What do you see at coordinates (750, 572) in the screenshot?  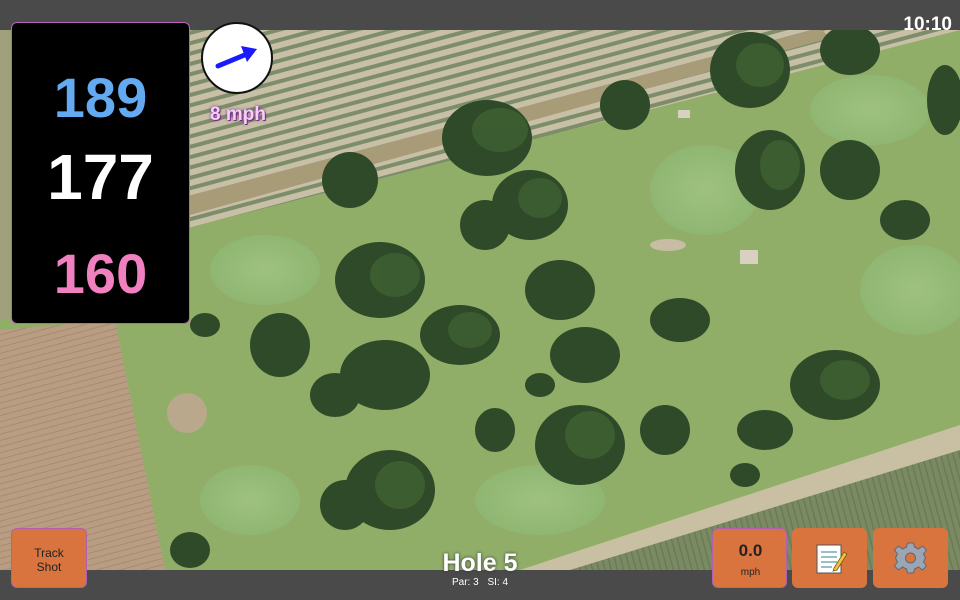 I see `speed-unit: mph` at bounding box center [750, 572].